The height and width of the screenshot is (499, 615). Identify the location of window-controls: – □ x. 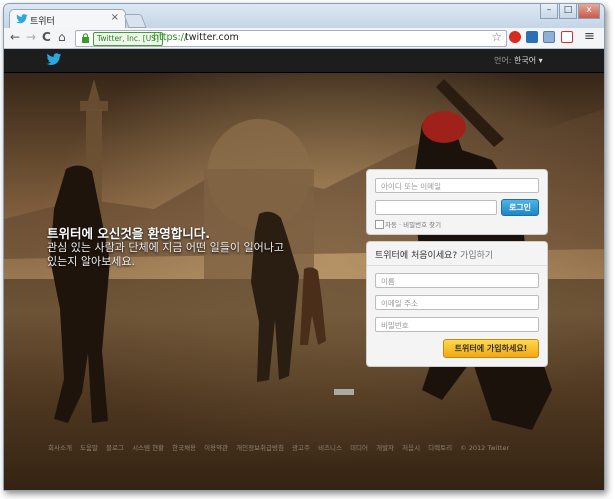
(569, 12).